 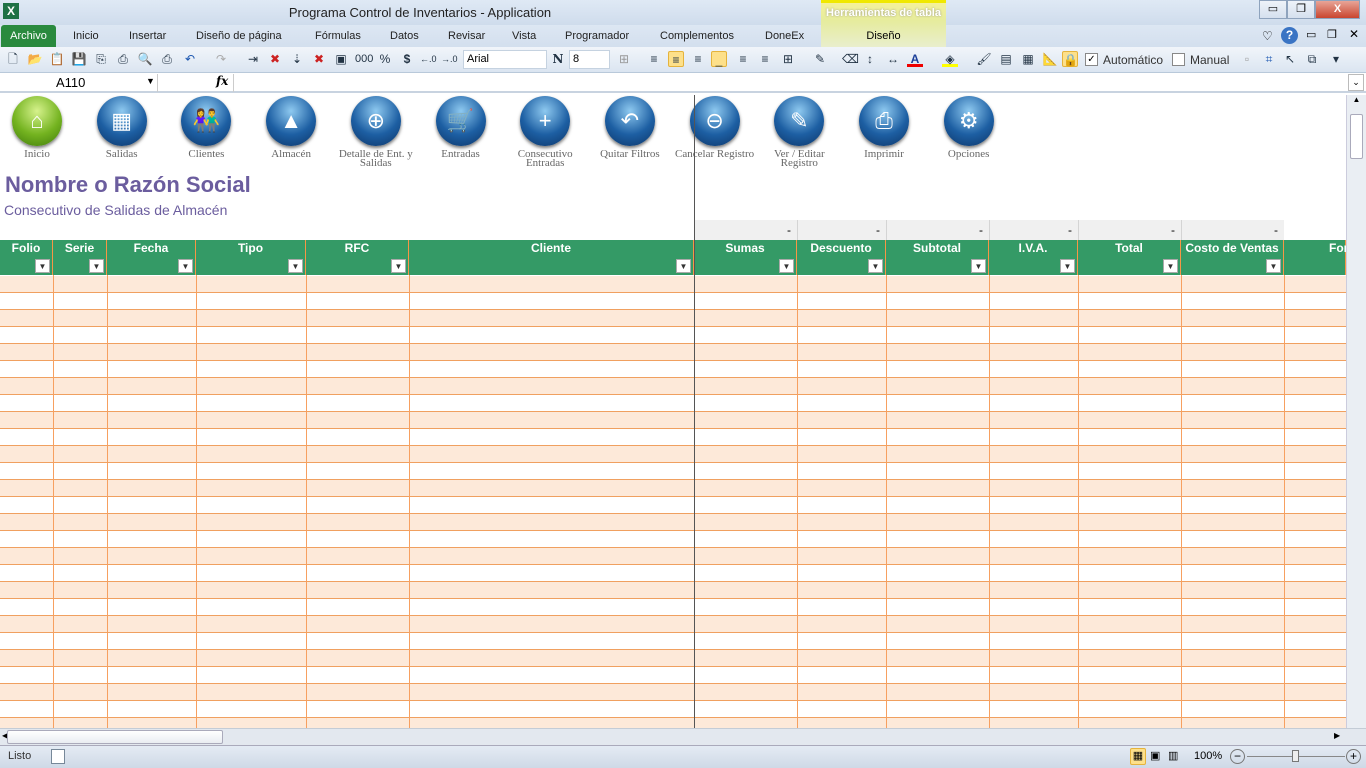 I want to click on tab-diseno: Diseño, so click(x=883, y=36).